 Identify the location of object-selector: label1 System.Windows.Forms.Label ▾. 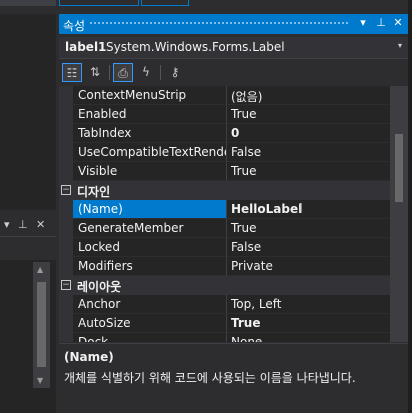
(233, 48).